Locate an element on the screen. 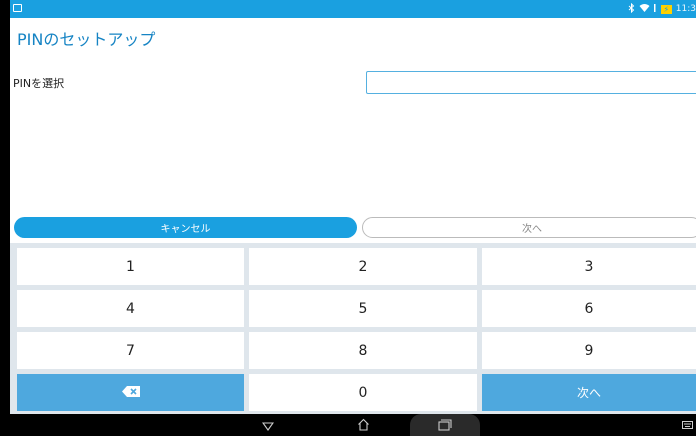 The height and width of the screenshot is (436, 696). bluetooth-icon is located at coordinates (631, 9).